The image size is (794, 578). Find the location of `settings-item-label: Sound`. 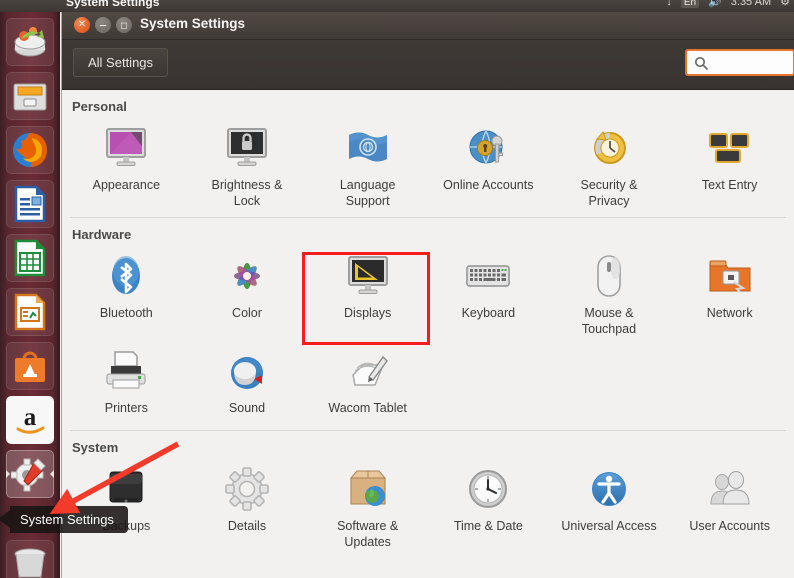

settings-item-label: Sound is located at coordinates (247, 408).